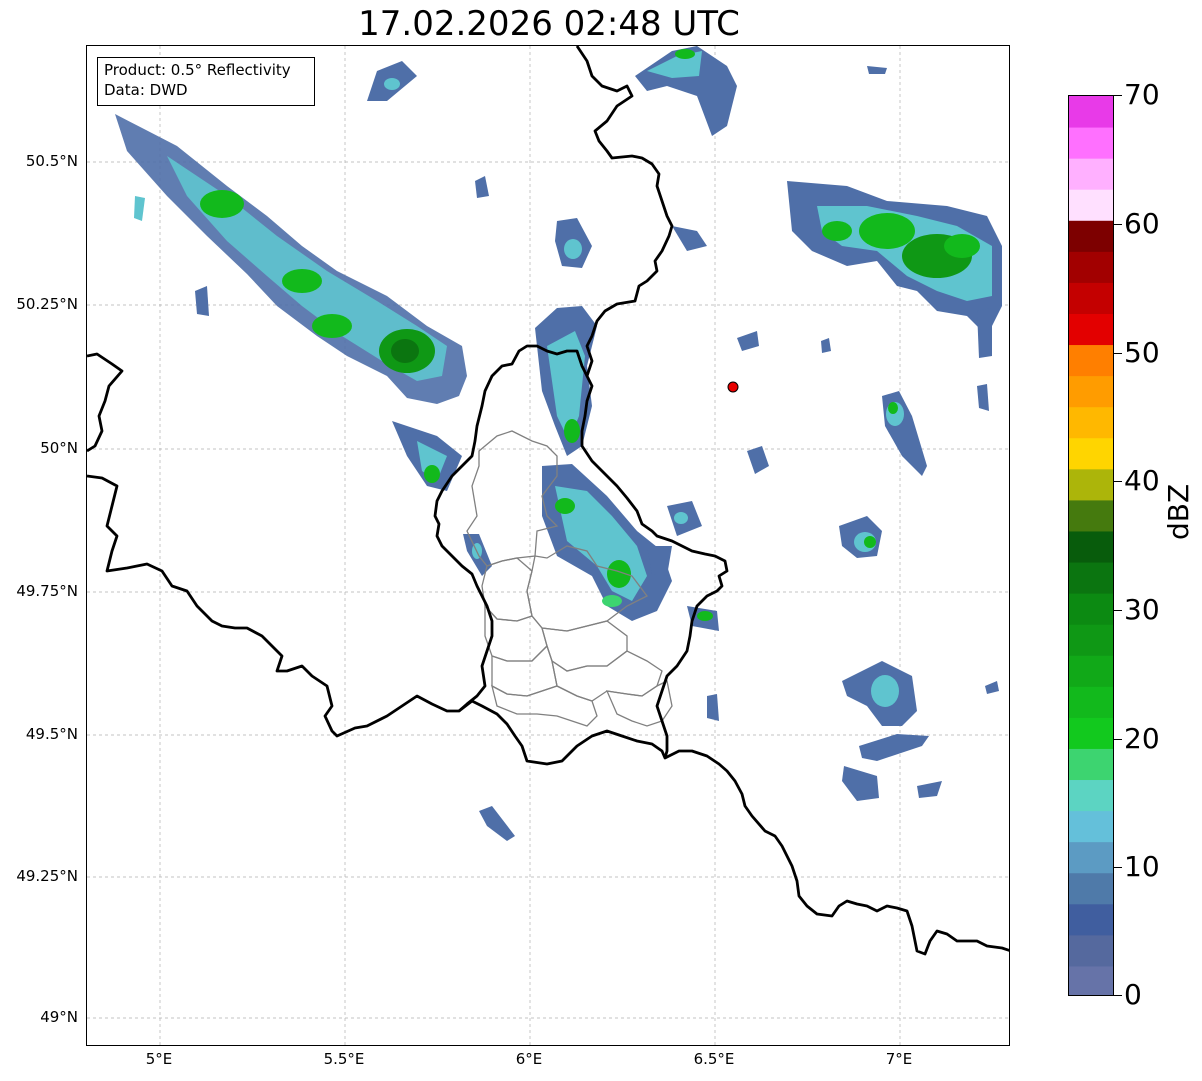 The width and height of the screenshot is (1202, 1081). I want to click on data-source-label: Data: DWD, so click(146, 90).